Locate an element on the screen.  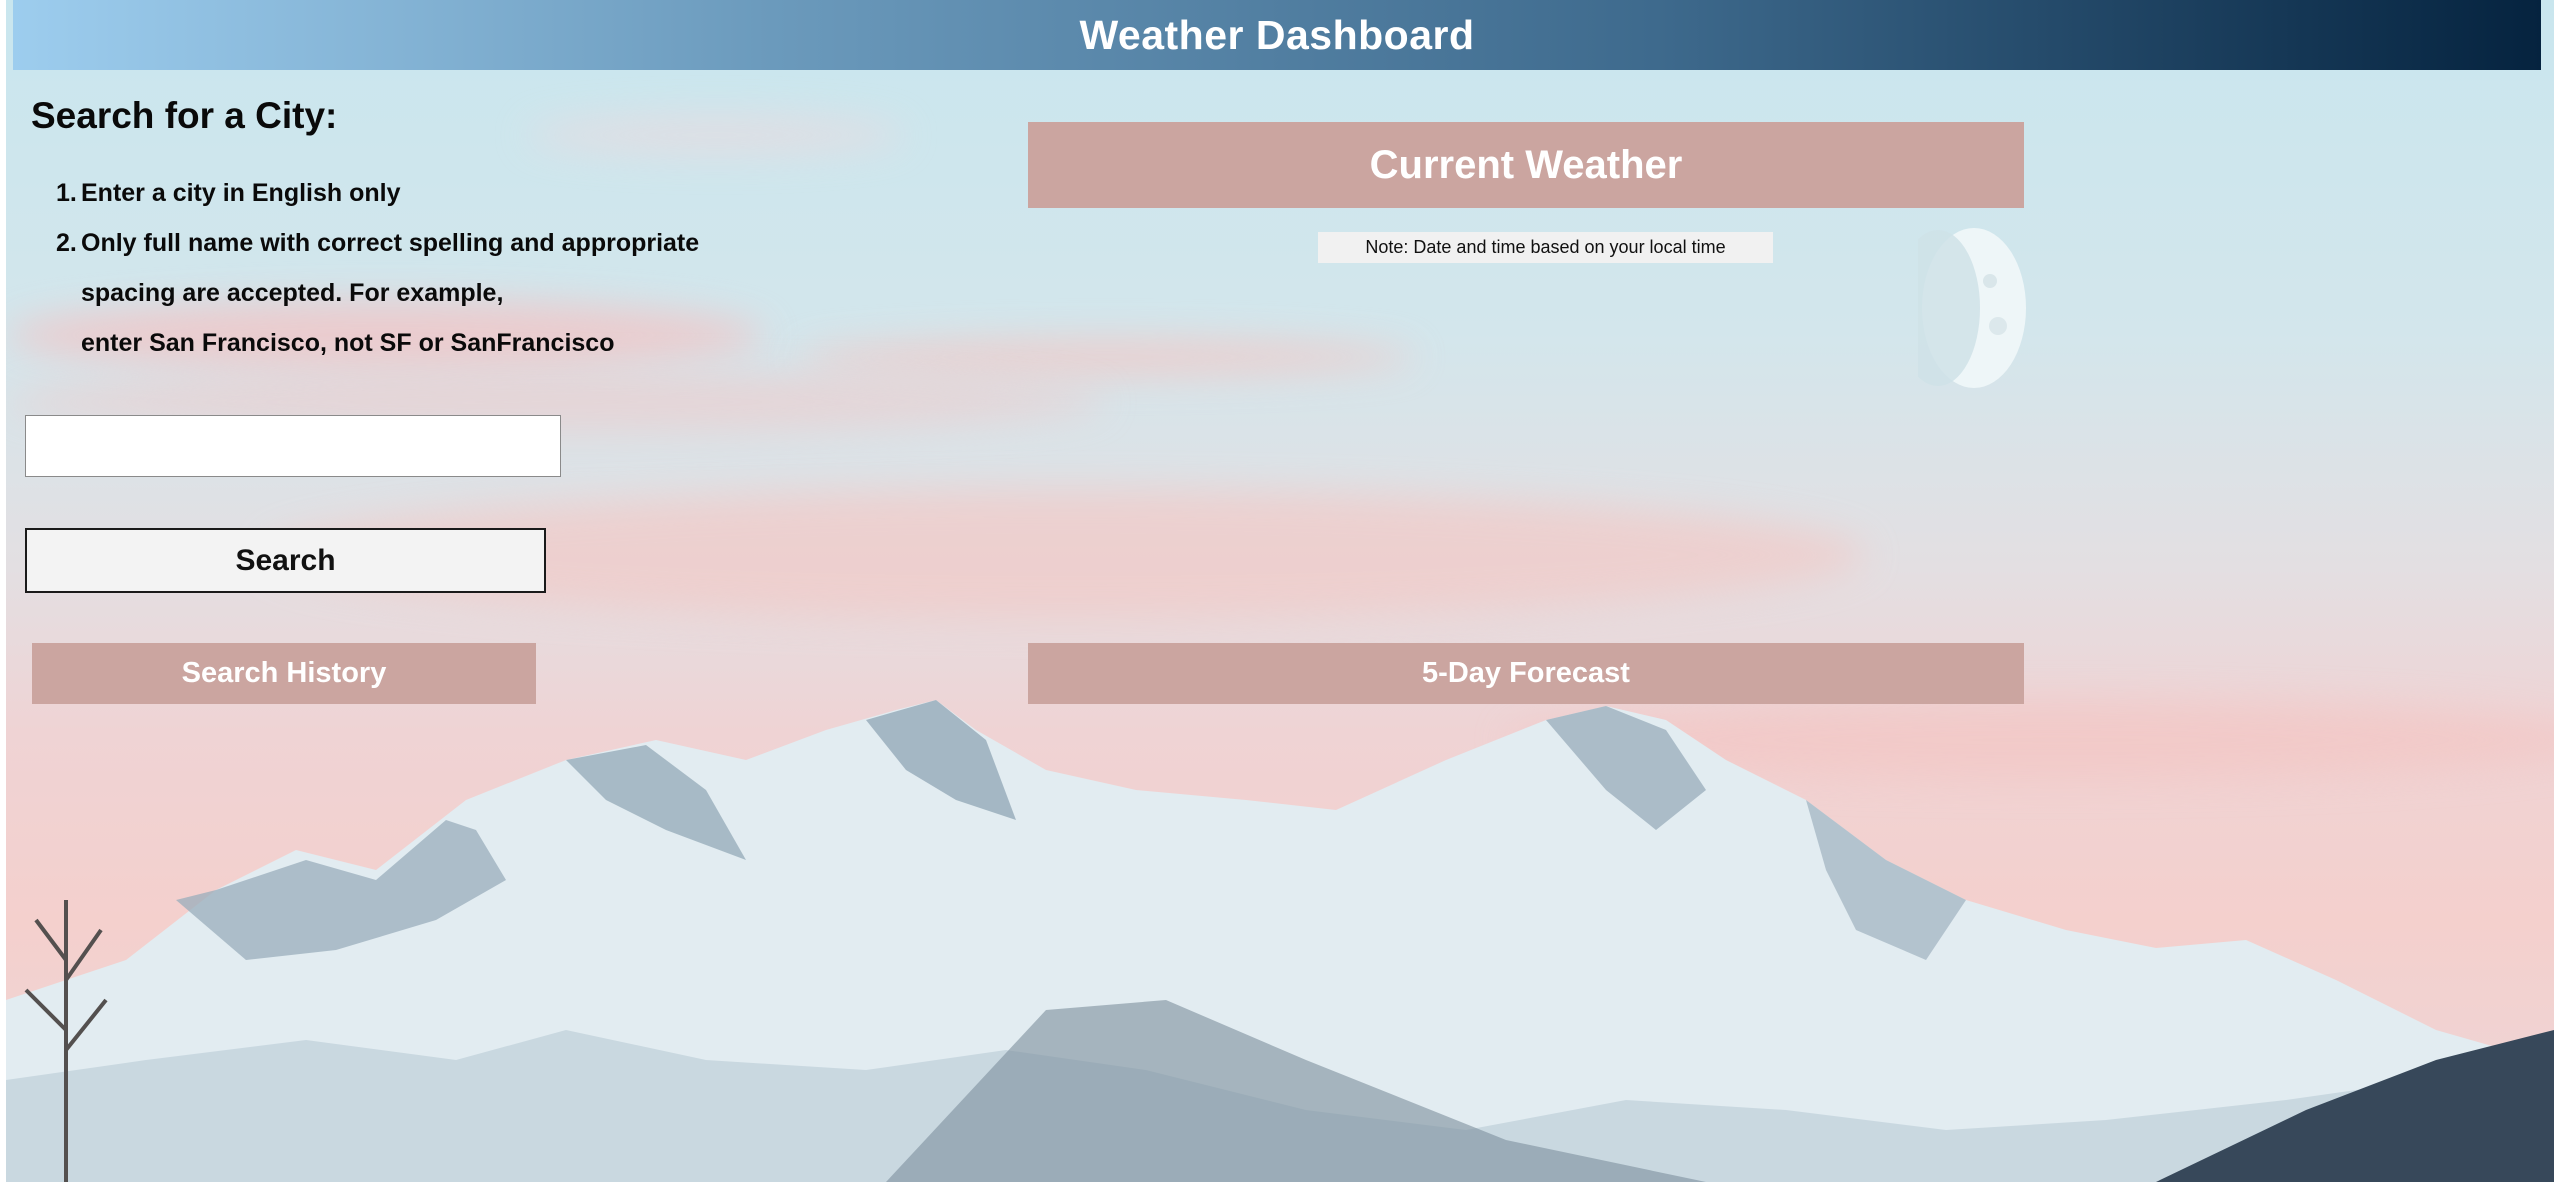
five-day-forecast-panel: 5-Day Forecast is located at coordinates (1526, 673).